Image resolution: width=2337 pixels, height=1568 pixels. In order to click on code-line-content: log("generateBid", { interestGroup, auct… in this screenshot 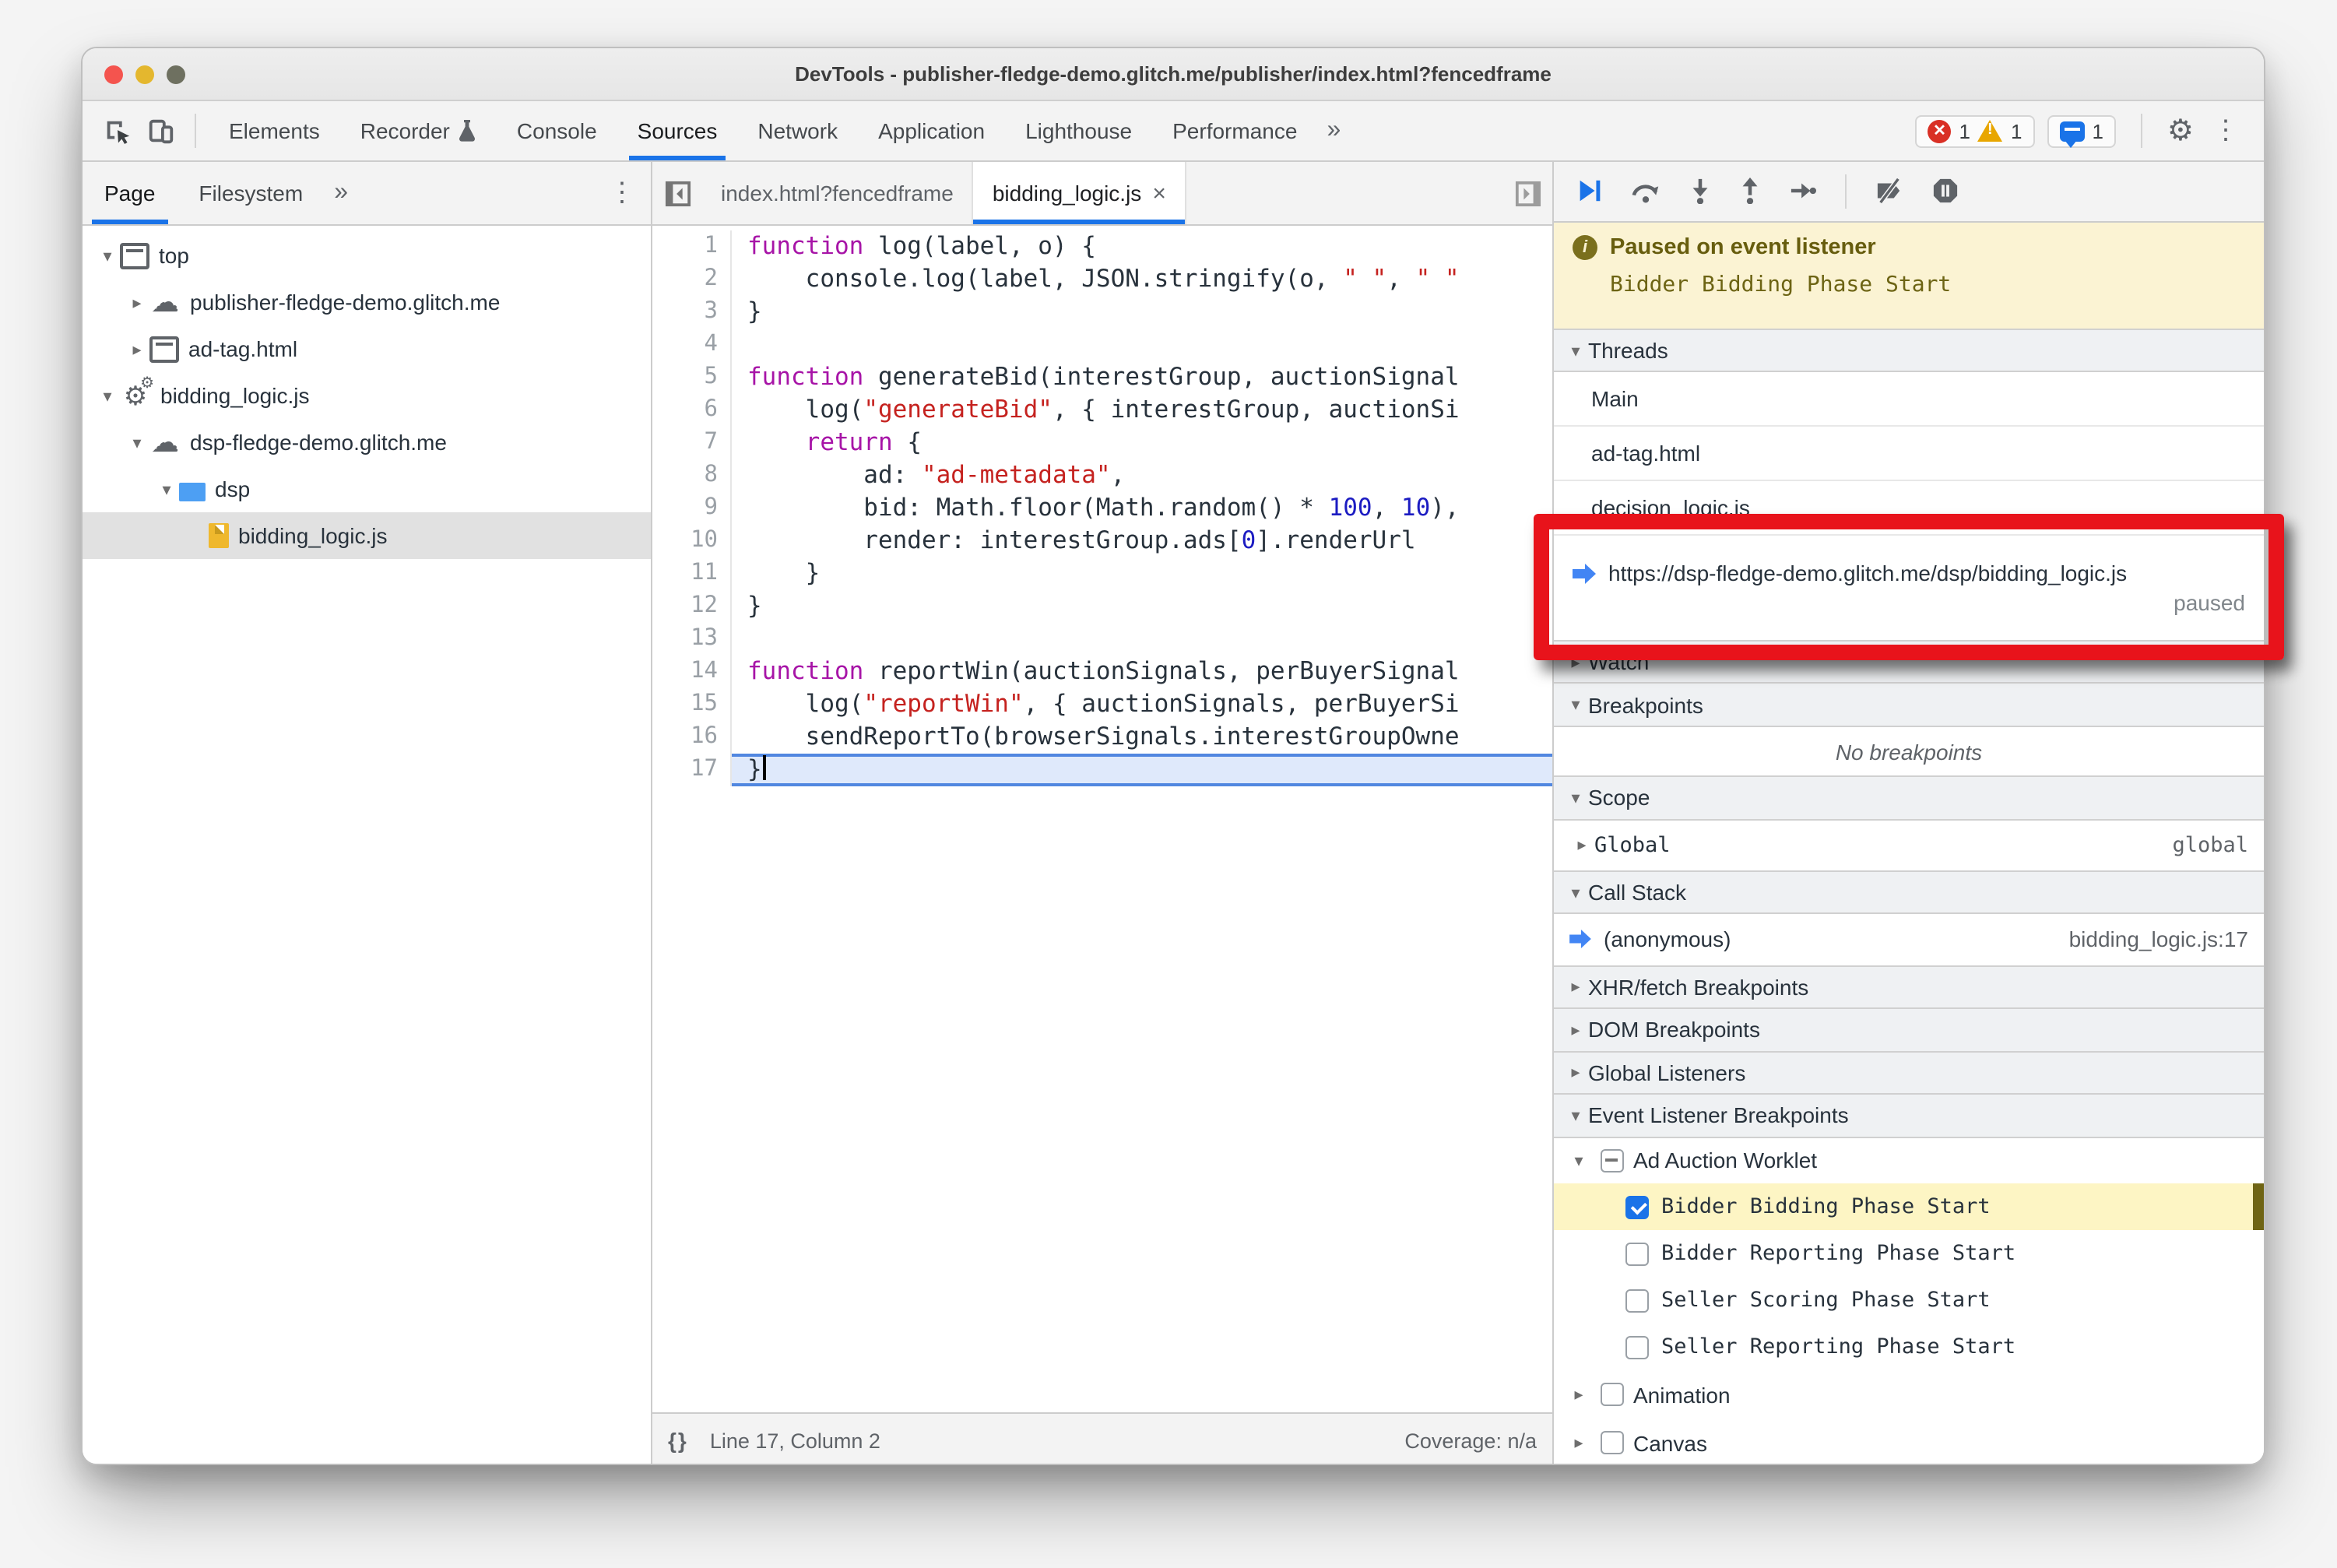, I will do `click(1142, 410)`.